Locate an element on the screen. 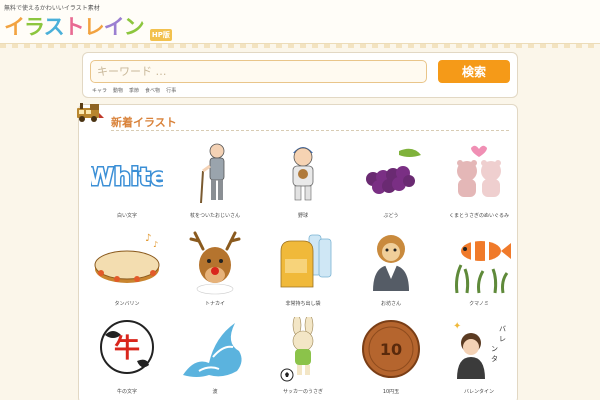 The image size is (600, 400). illustration-item: 牛 牛の文字 is located at coordinates (127, 358).